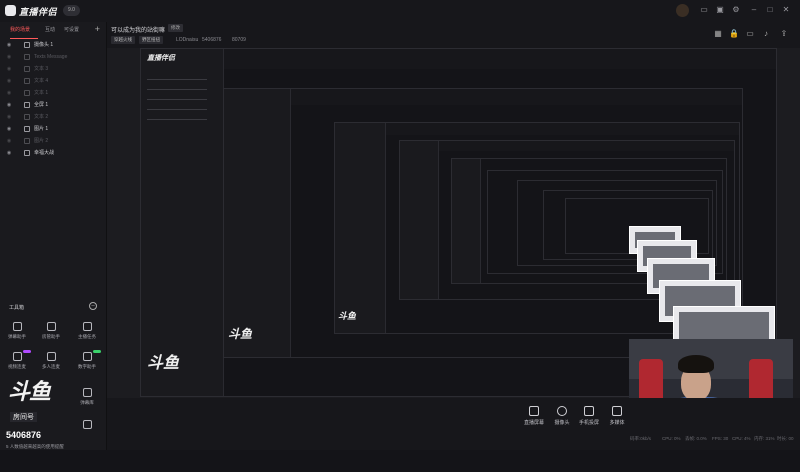 The height and width of the screenshot is (472, 800). I want to click on camera-icon, so click(27, 45).